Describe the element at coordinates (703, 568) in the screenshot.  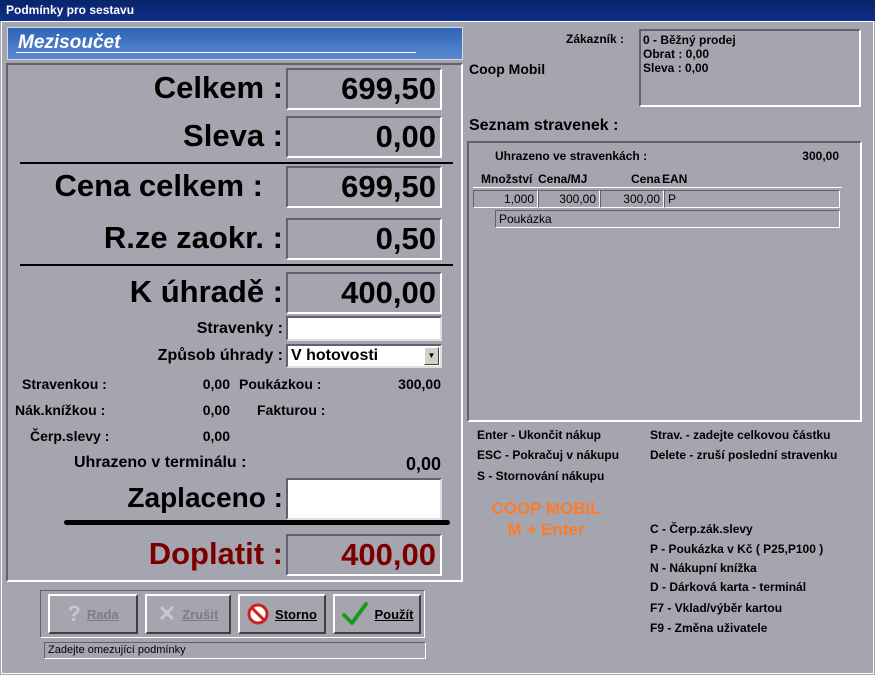
I see `hint-n: N - Nákupní knížka` at that location.